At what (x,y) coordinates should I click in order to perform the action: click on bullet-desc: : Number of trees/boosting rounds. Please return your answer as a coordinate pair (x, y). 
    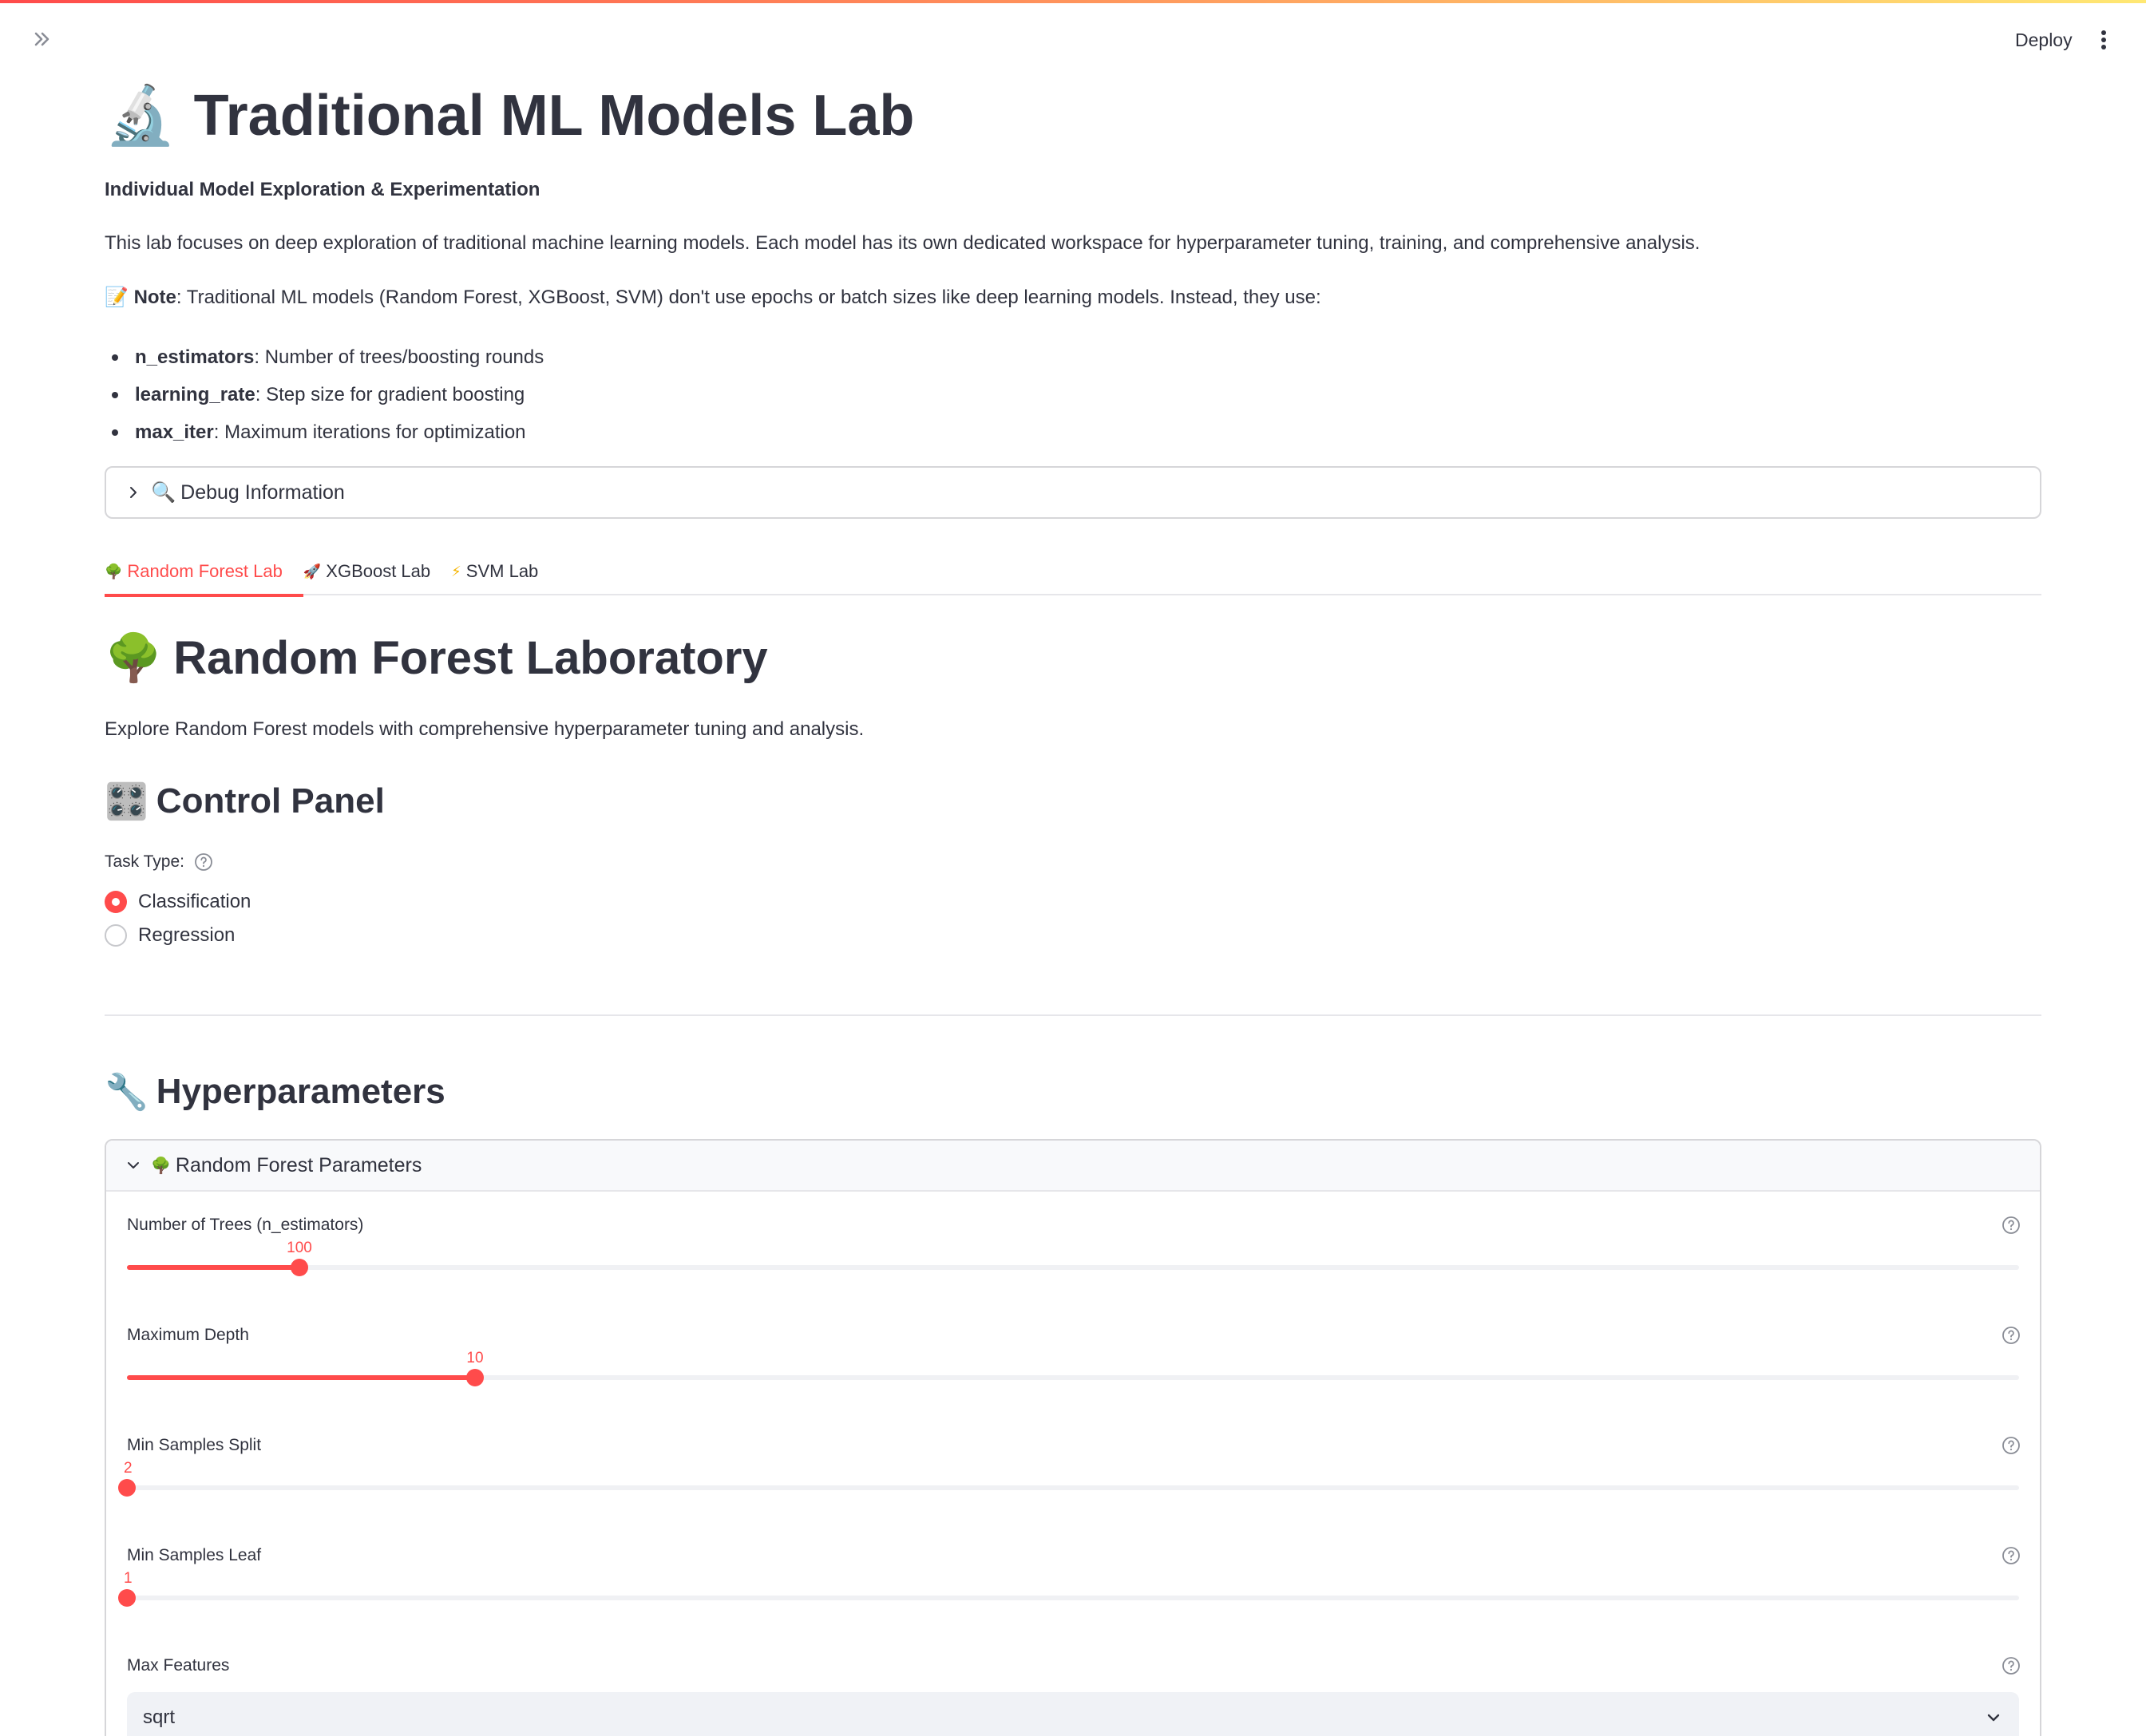
    Looking at the image, I should click on (399, 357).